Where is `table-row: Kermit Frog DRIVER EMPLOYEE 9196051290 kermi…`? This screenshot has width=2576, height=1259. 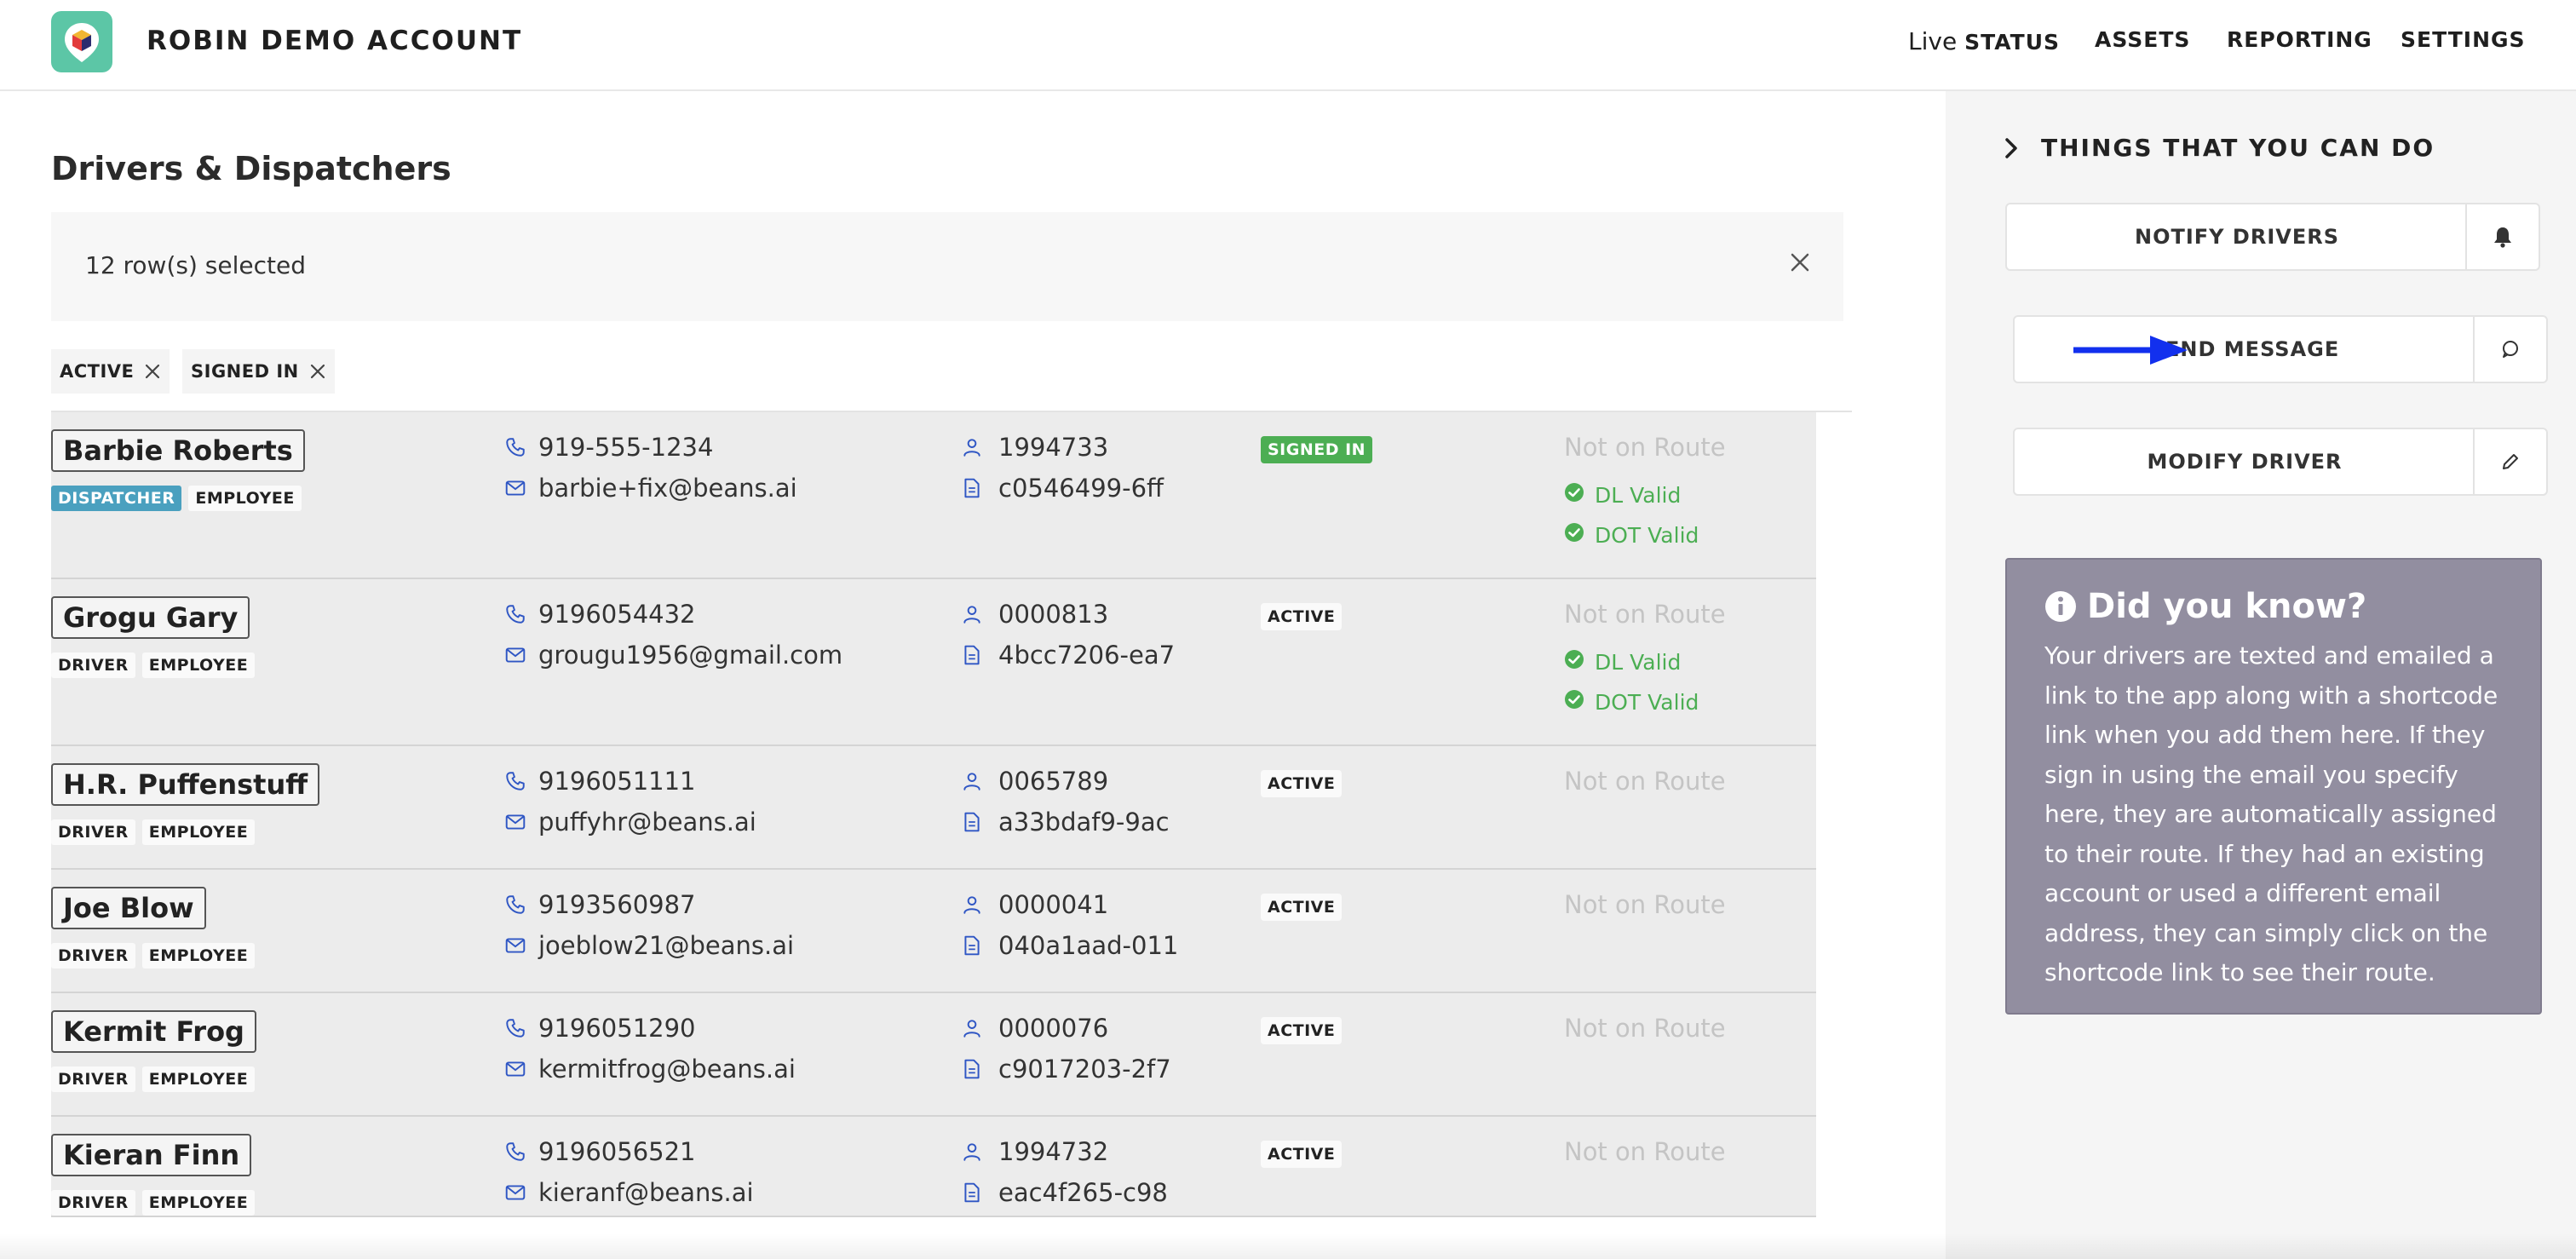 table-row: Kermit Frog DRIVER EMPLOYEE 9196051290 kermi… is located at coordinates (934, 1055).